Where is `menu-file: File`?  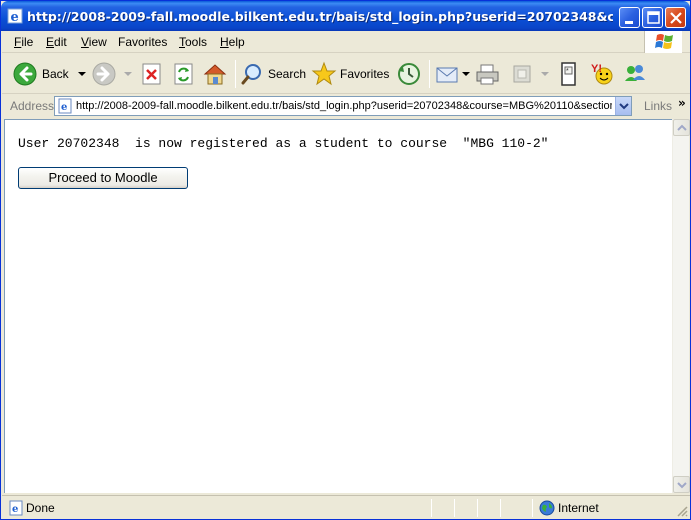
menu-file: File is located at coordinates (23, 42).